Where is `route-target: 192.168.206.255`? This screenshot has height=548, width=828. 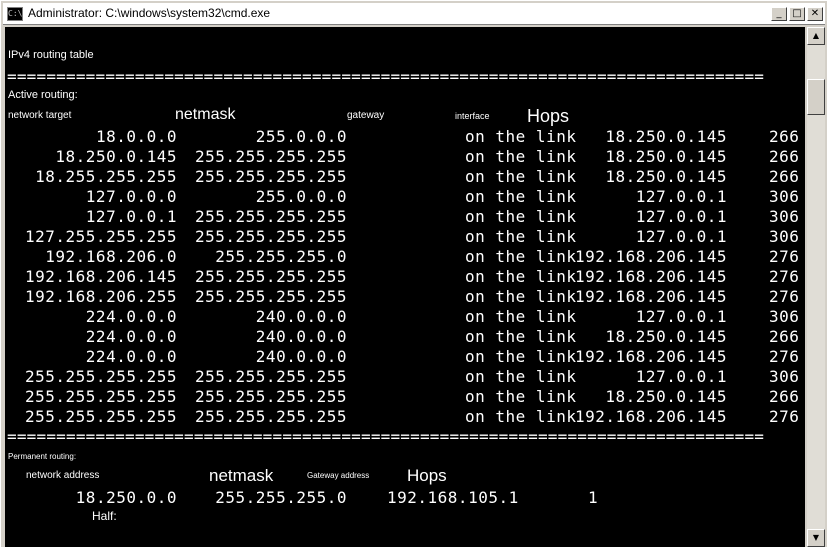 route-target: 192.168.206.255 is located at coordinates (101, 296).